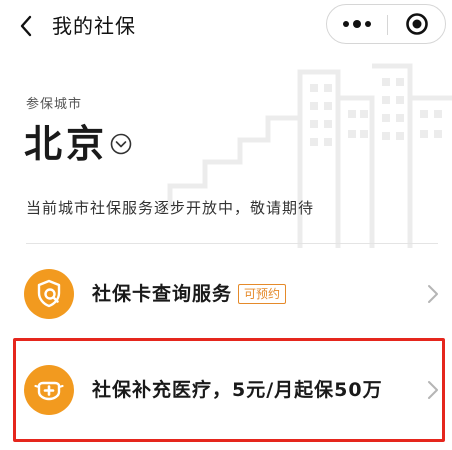 The image size is (452, 450). I want to click on close-mini-program-button, so click(417, 24).